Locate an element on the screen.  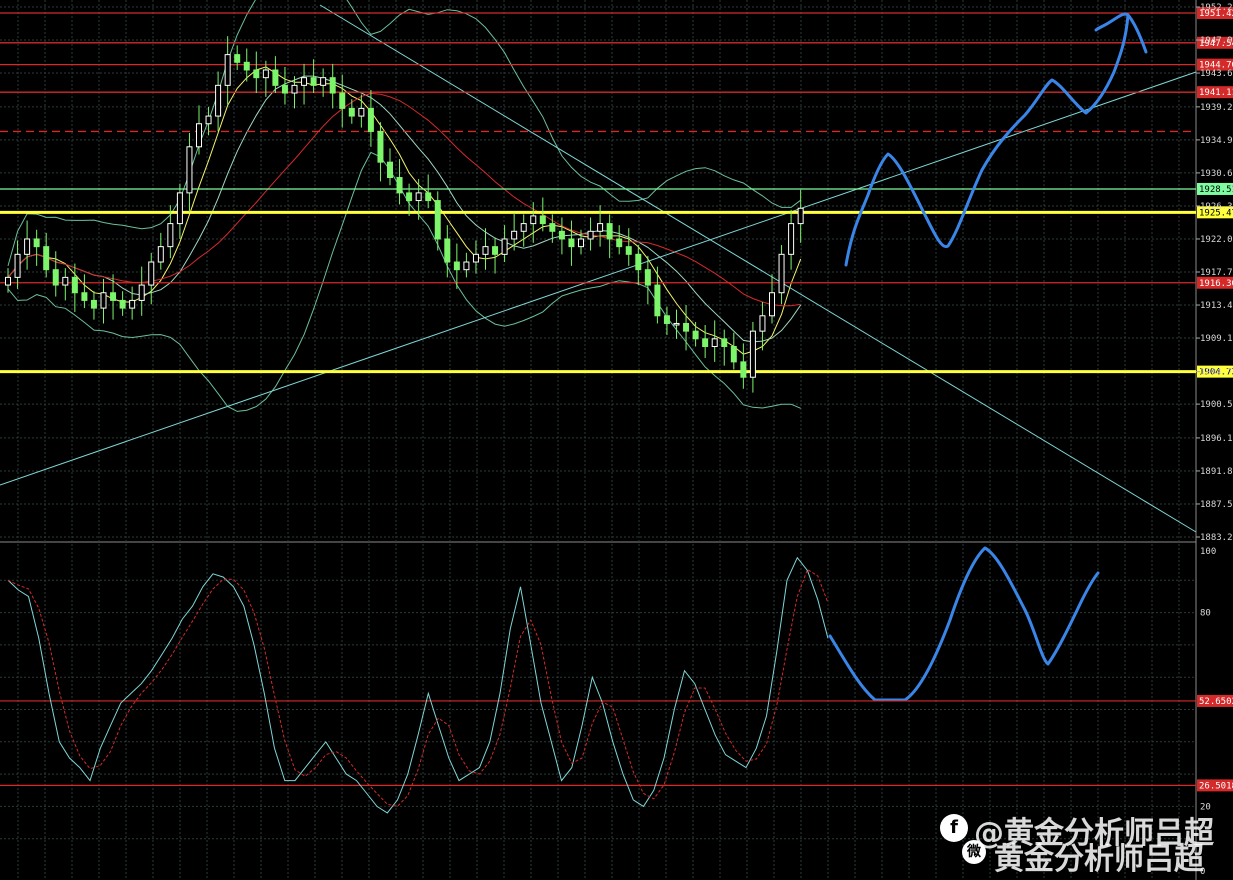
price-axis-label: 1943.60 is located at coordinates (1216, 74).